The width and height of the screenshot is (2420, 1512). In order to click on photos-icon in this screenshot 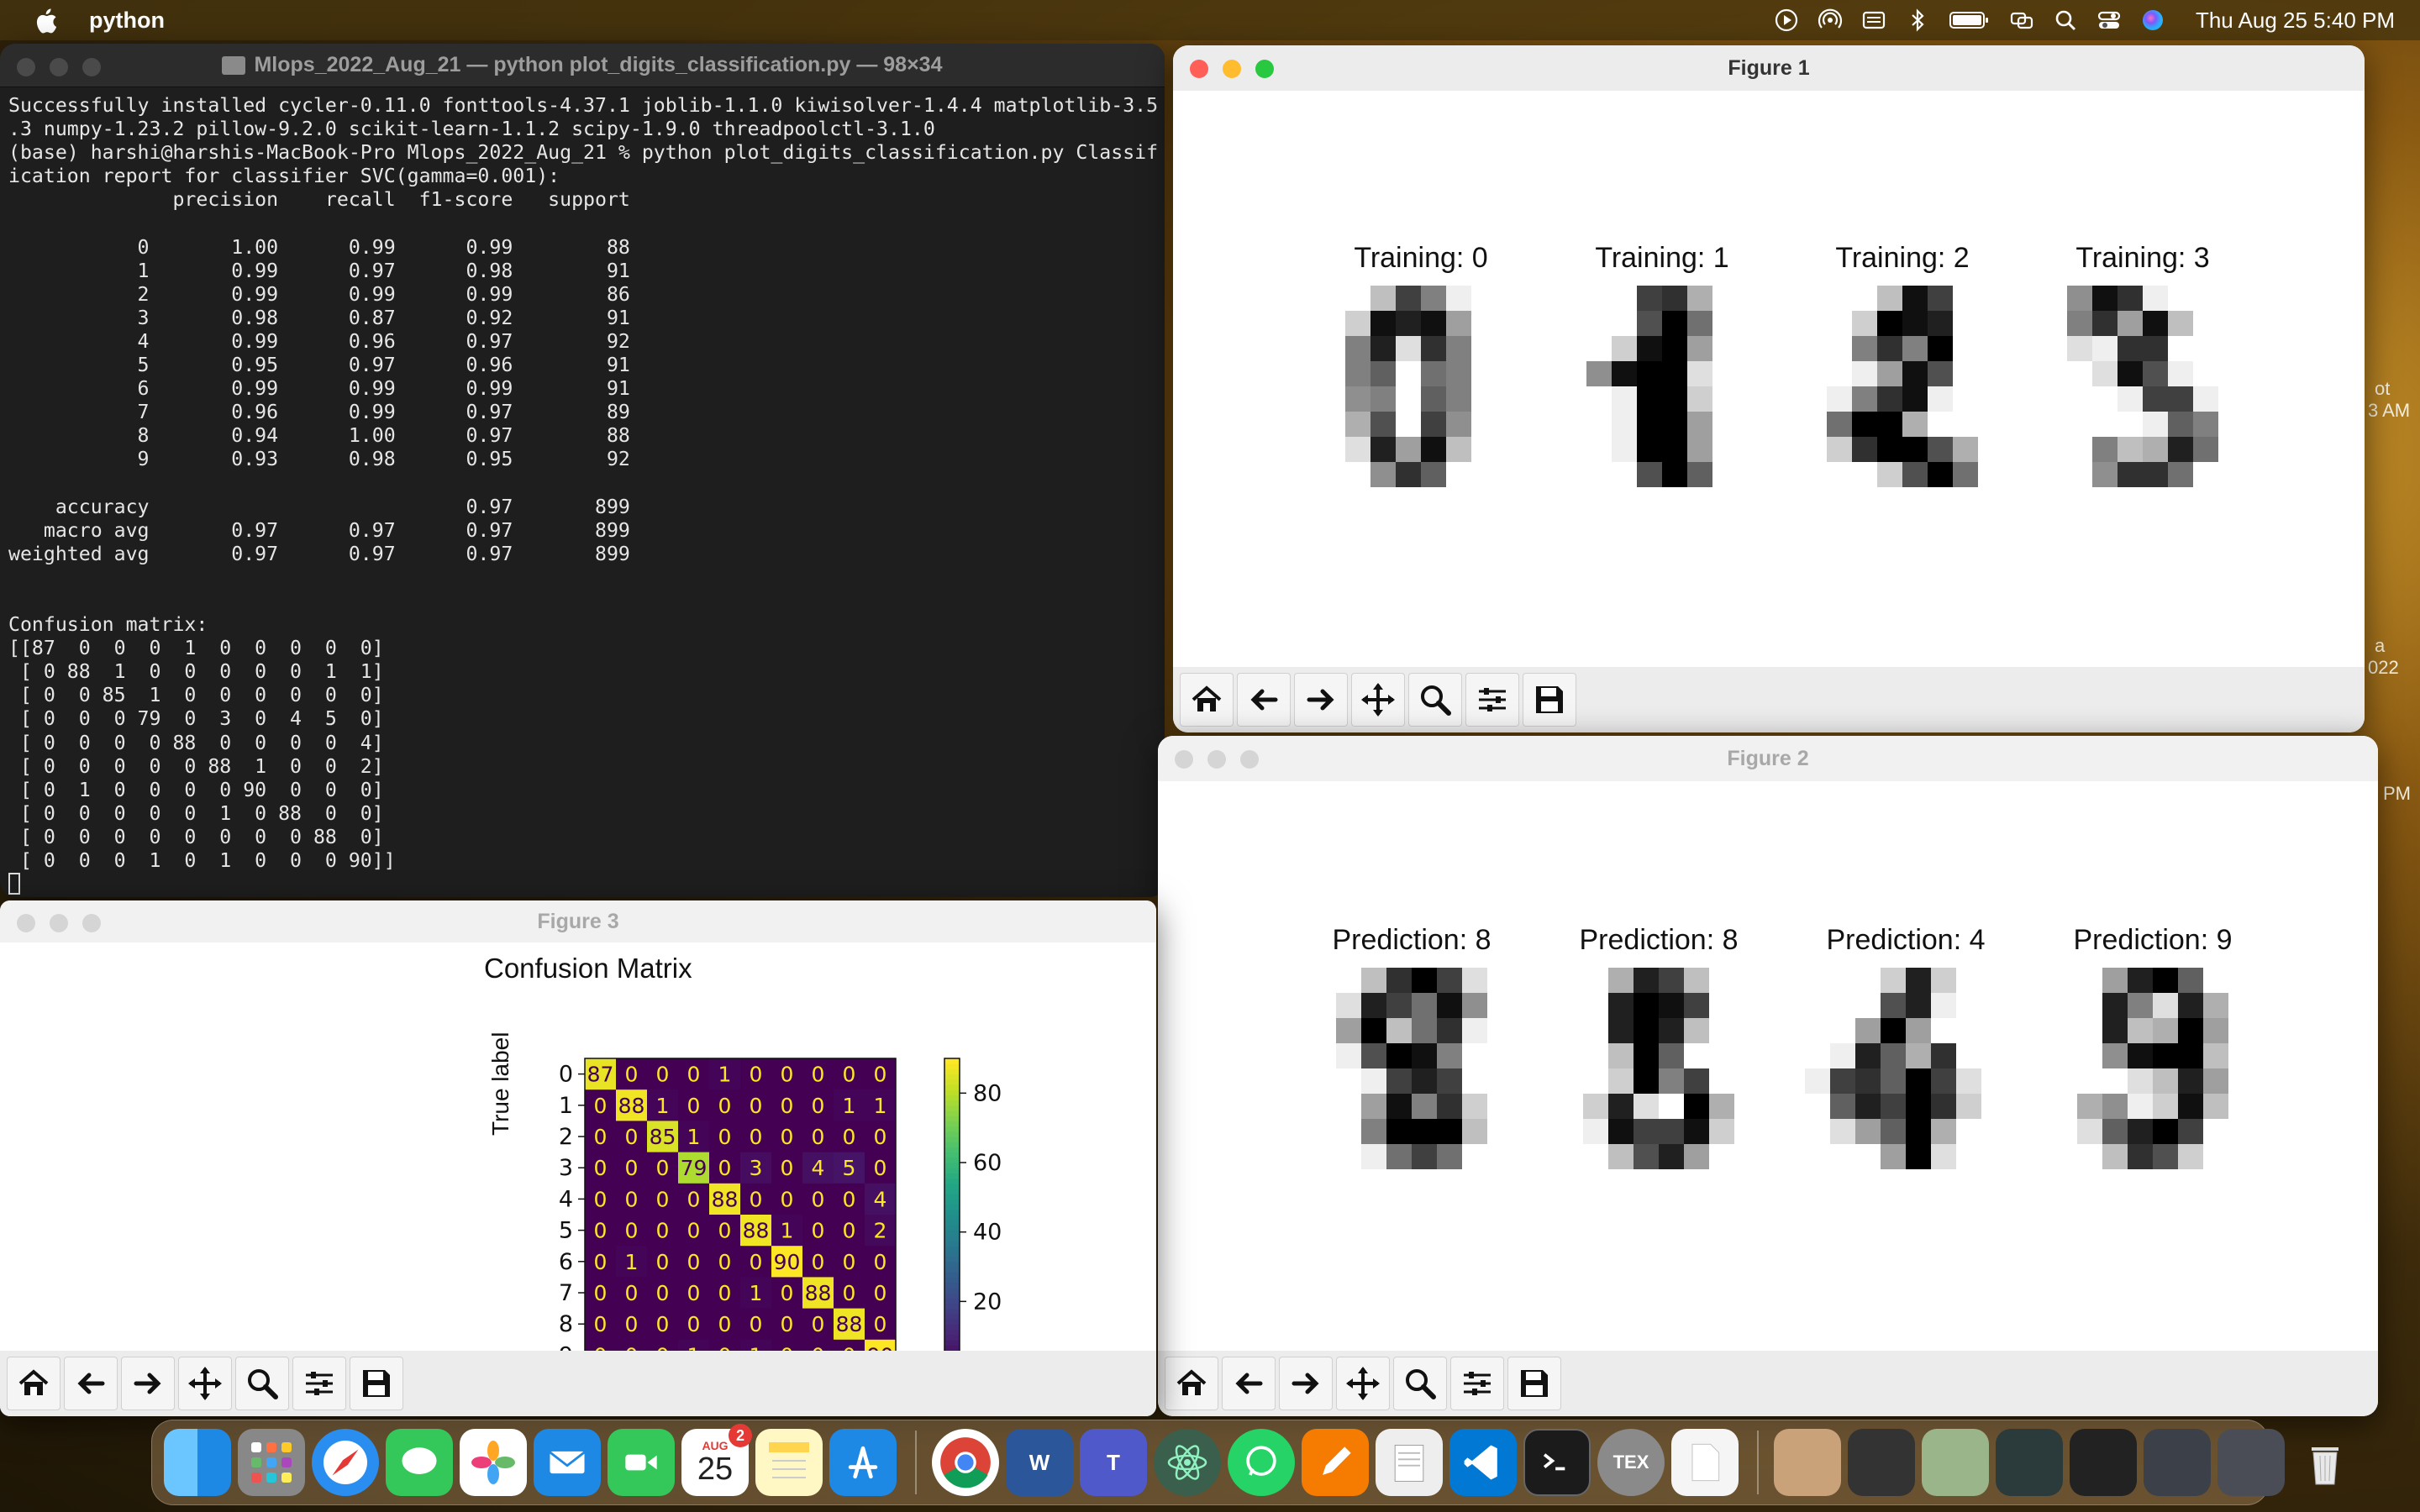, I will do `click(494, 1462)`.